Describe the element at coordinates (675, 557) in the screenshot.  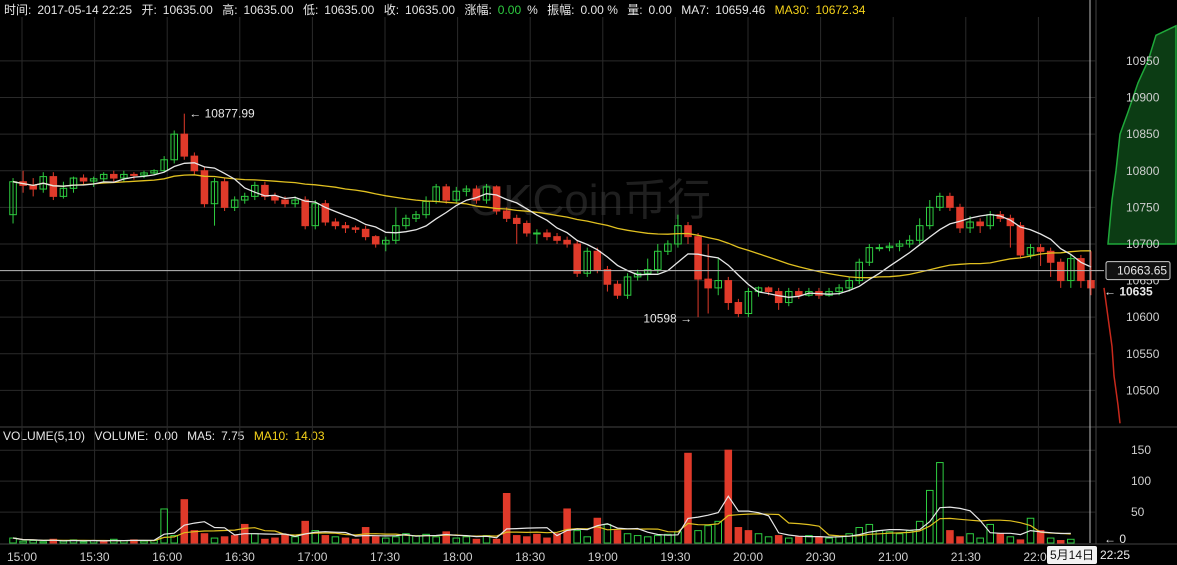
I see `time-tick-label: 19:30` at that location.